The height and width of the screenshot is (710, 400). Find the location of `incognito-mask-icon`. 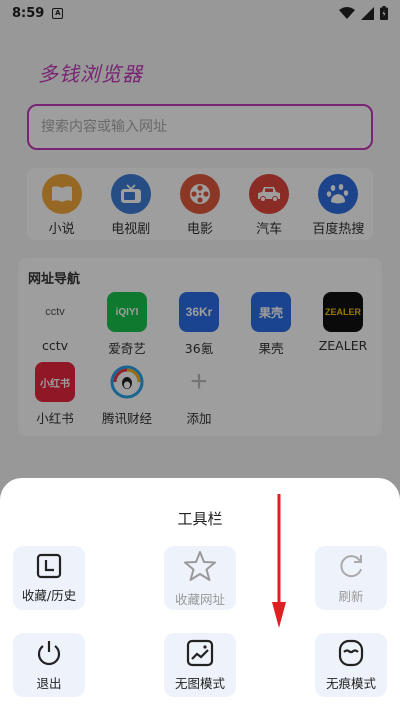

incognito-mask-icon is located at coordinates (351, 652).